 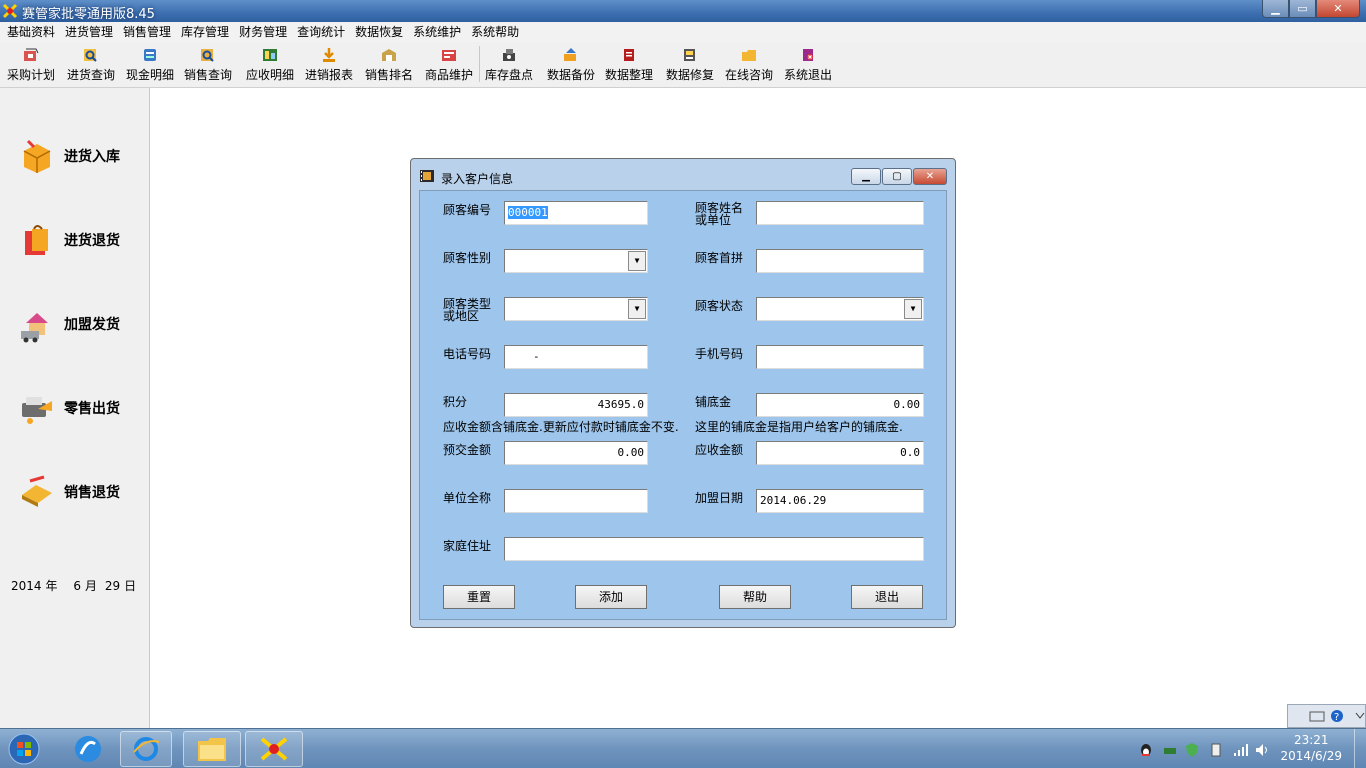 I want to click on dialog-window-controls: ▁ ▢ ✕, so click(x=899, y=176).